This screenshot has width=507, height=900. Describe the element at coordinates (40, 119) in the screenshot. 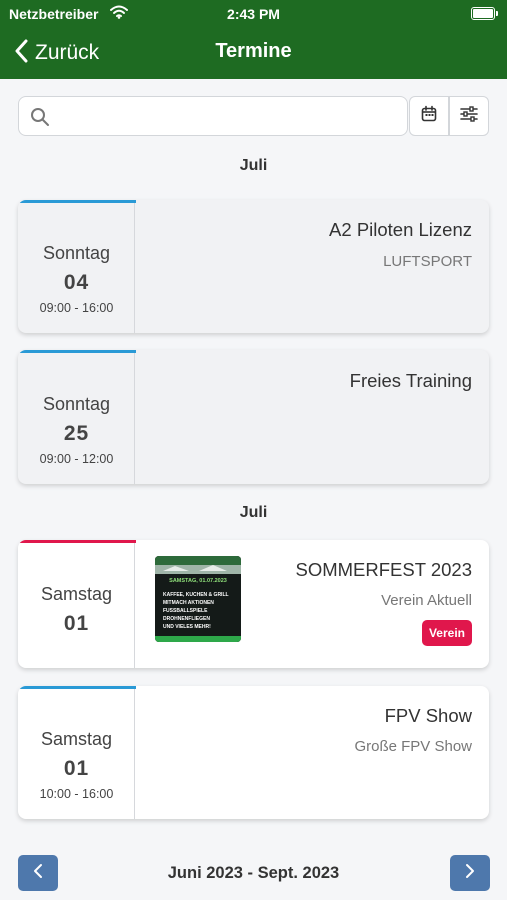

I see `search-icon` at that location.